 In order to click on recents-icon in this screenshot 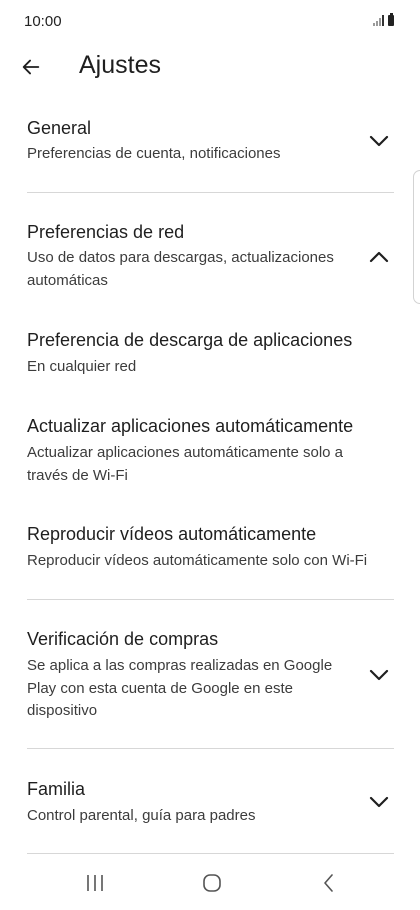, I will do `click(95, 883)`.